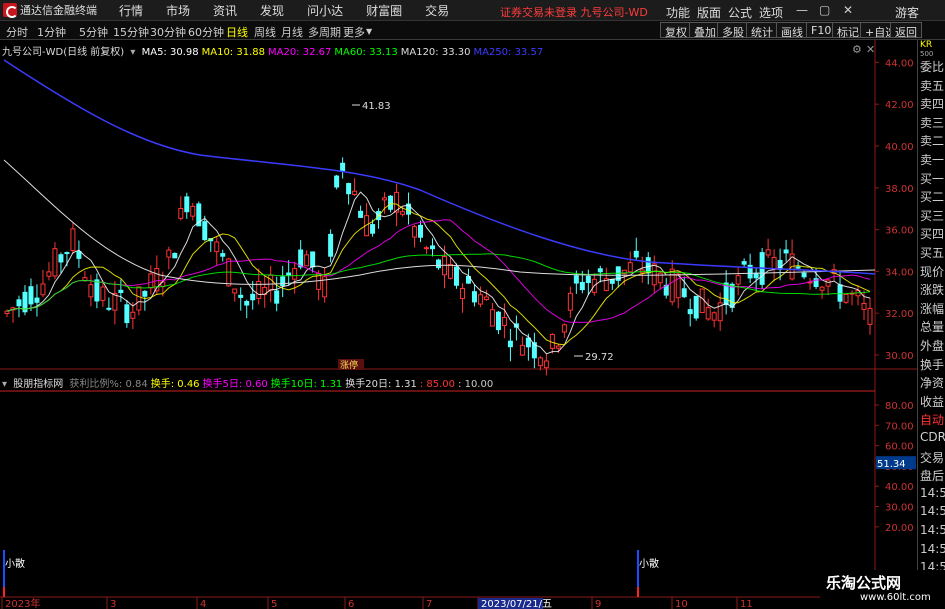  What do you see at coordinates (740, 12) in the screenshot?
I see `menu-formula: 公式` at bounding box center [740, 12].